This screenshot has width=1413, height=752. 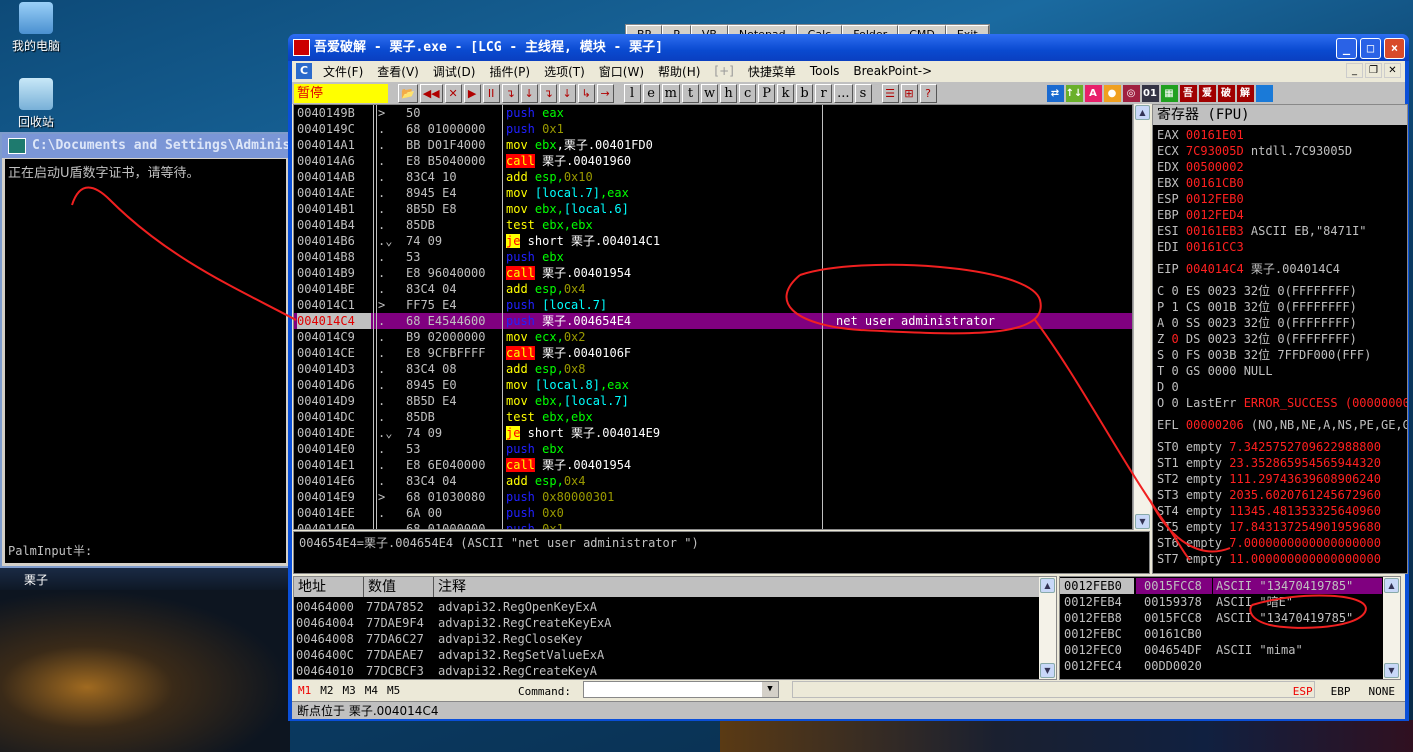 What do you see at coordinates (713, 193) in the screenshot?
I see `disasm-row: 004014AE. 8945 E4 mov [local.7],eax` at bounding box center [713, 193].